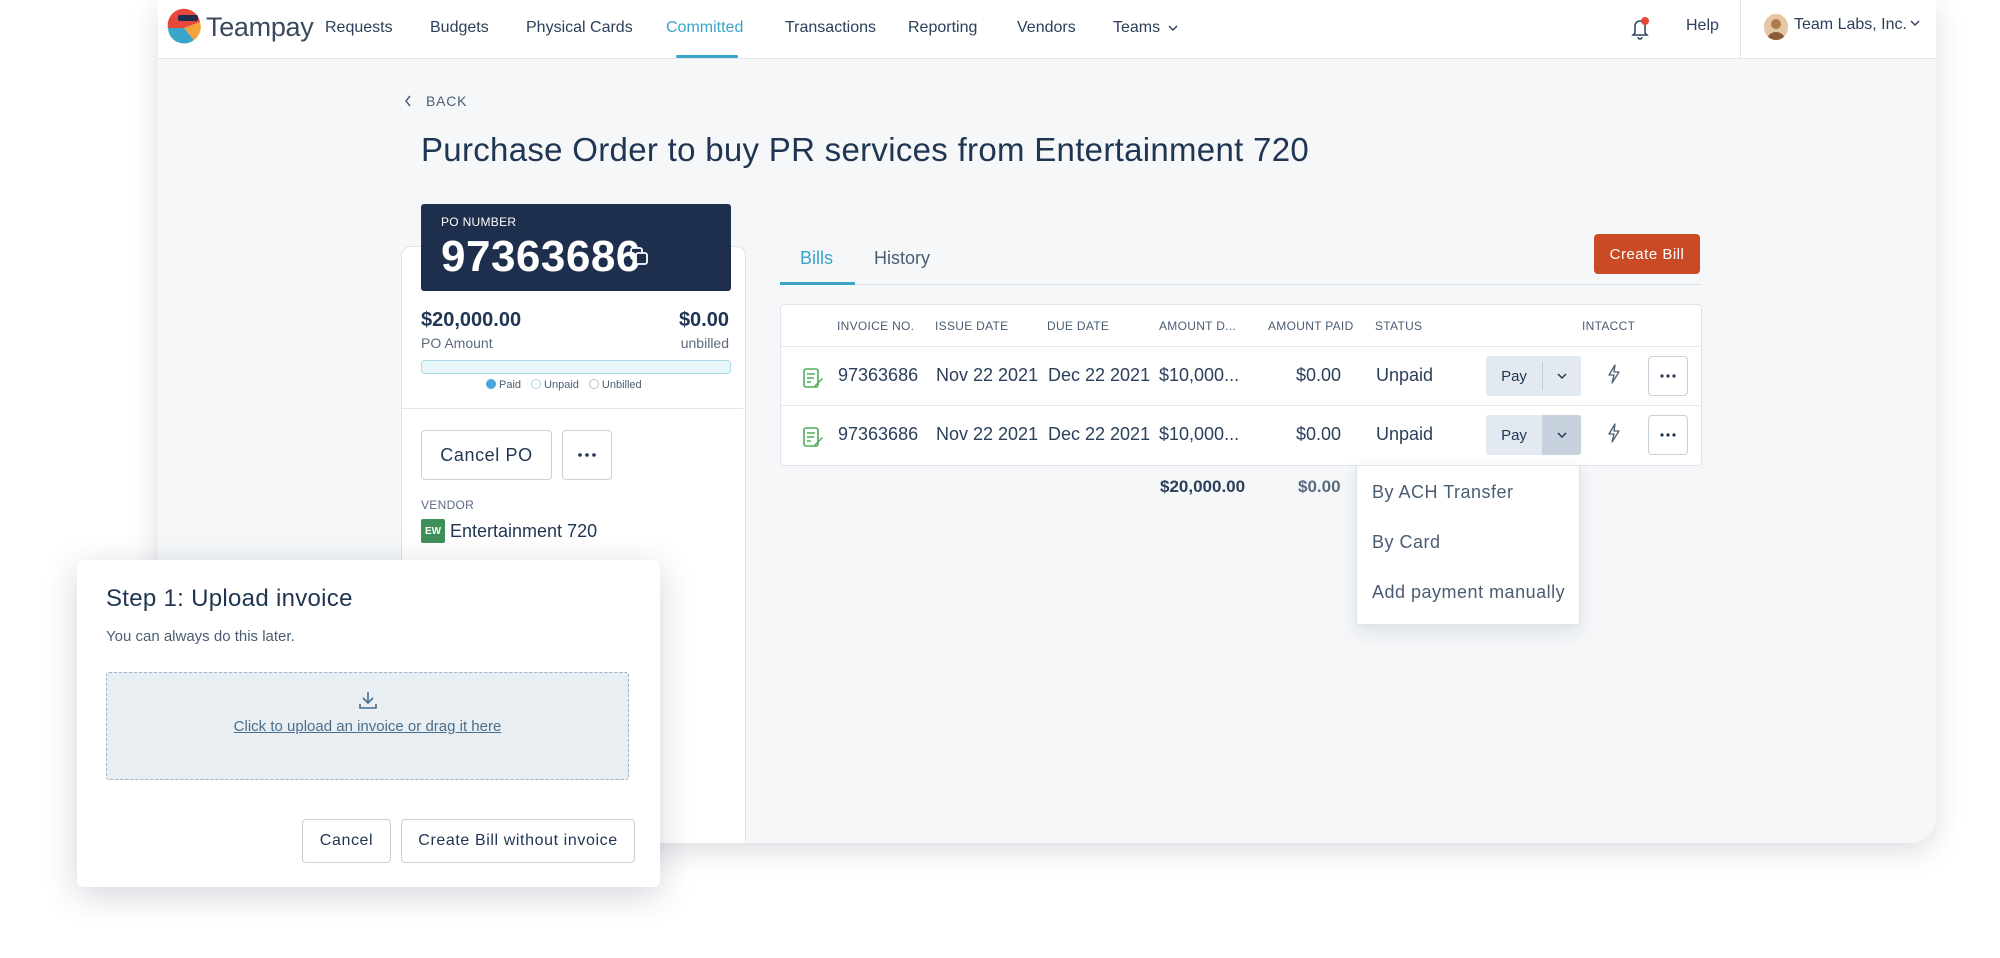 The width and height of the screenshot is (2000, 958). I want to click on column-header: DUE DATE, so click(1078, 326).